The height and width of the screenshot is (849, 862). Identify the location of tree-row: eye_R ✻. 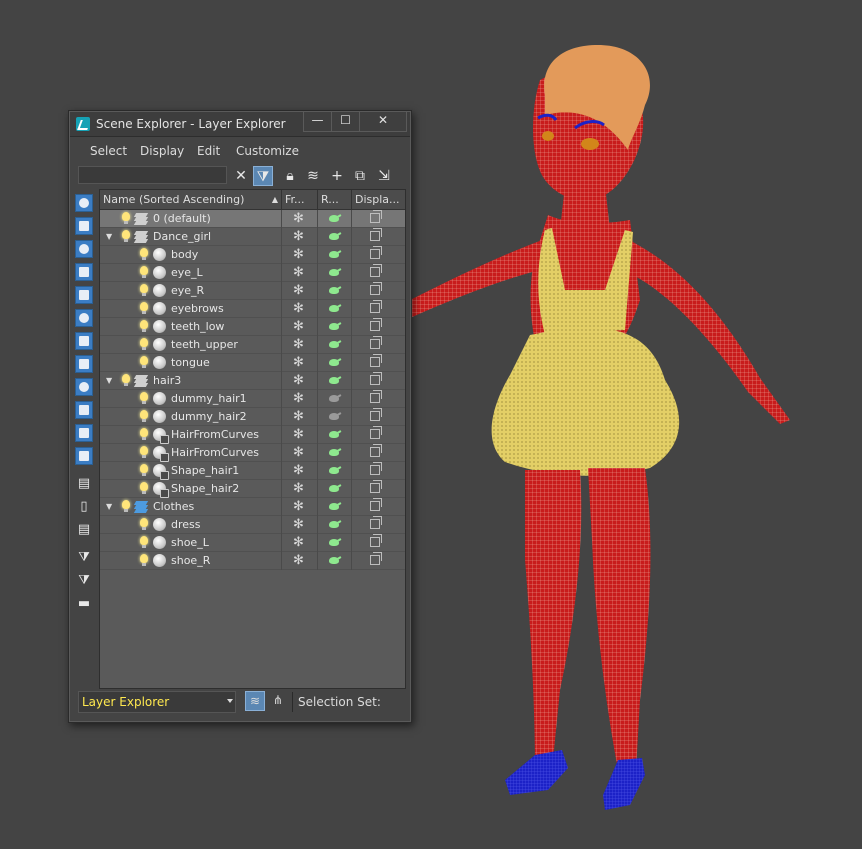
(252, 291).